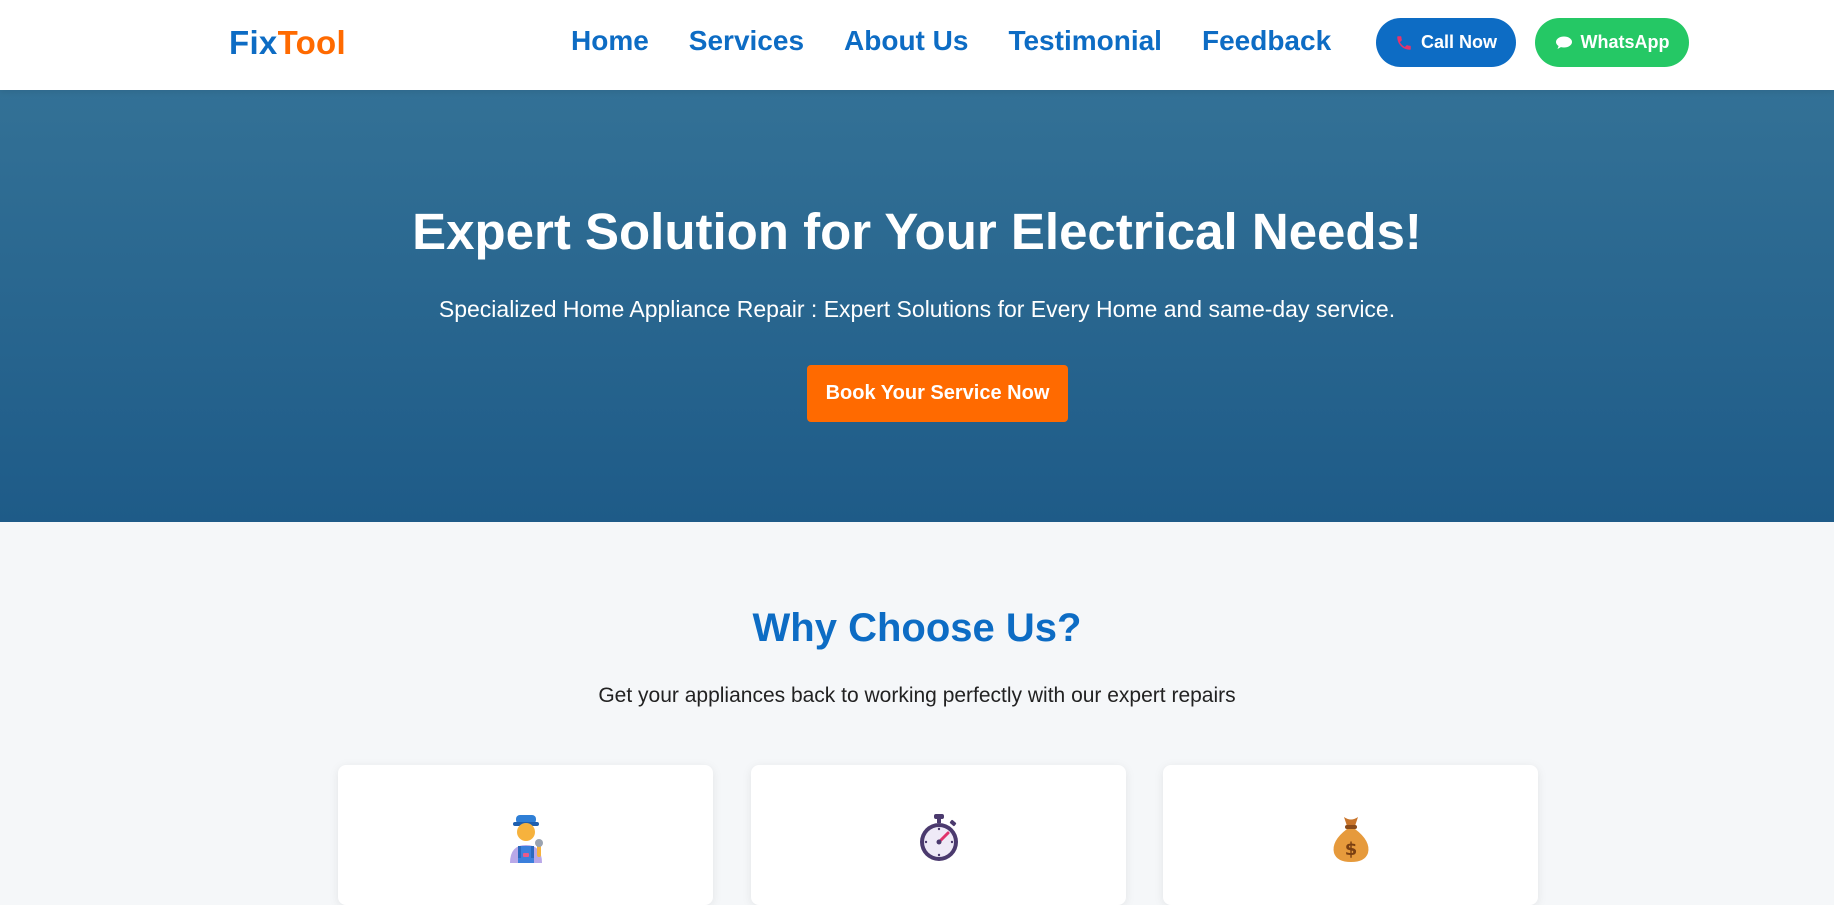  What do you see at coordinates (1085, 41) in the screenshot?
I see `nav-link-testimonial: Testimonial` at bounding box center [1085, 41].